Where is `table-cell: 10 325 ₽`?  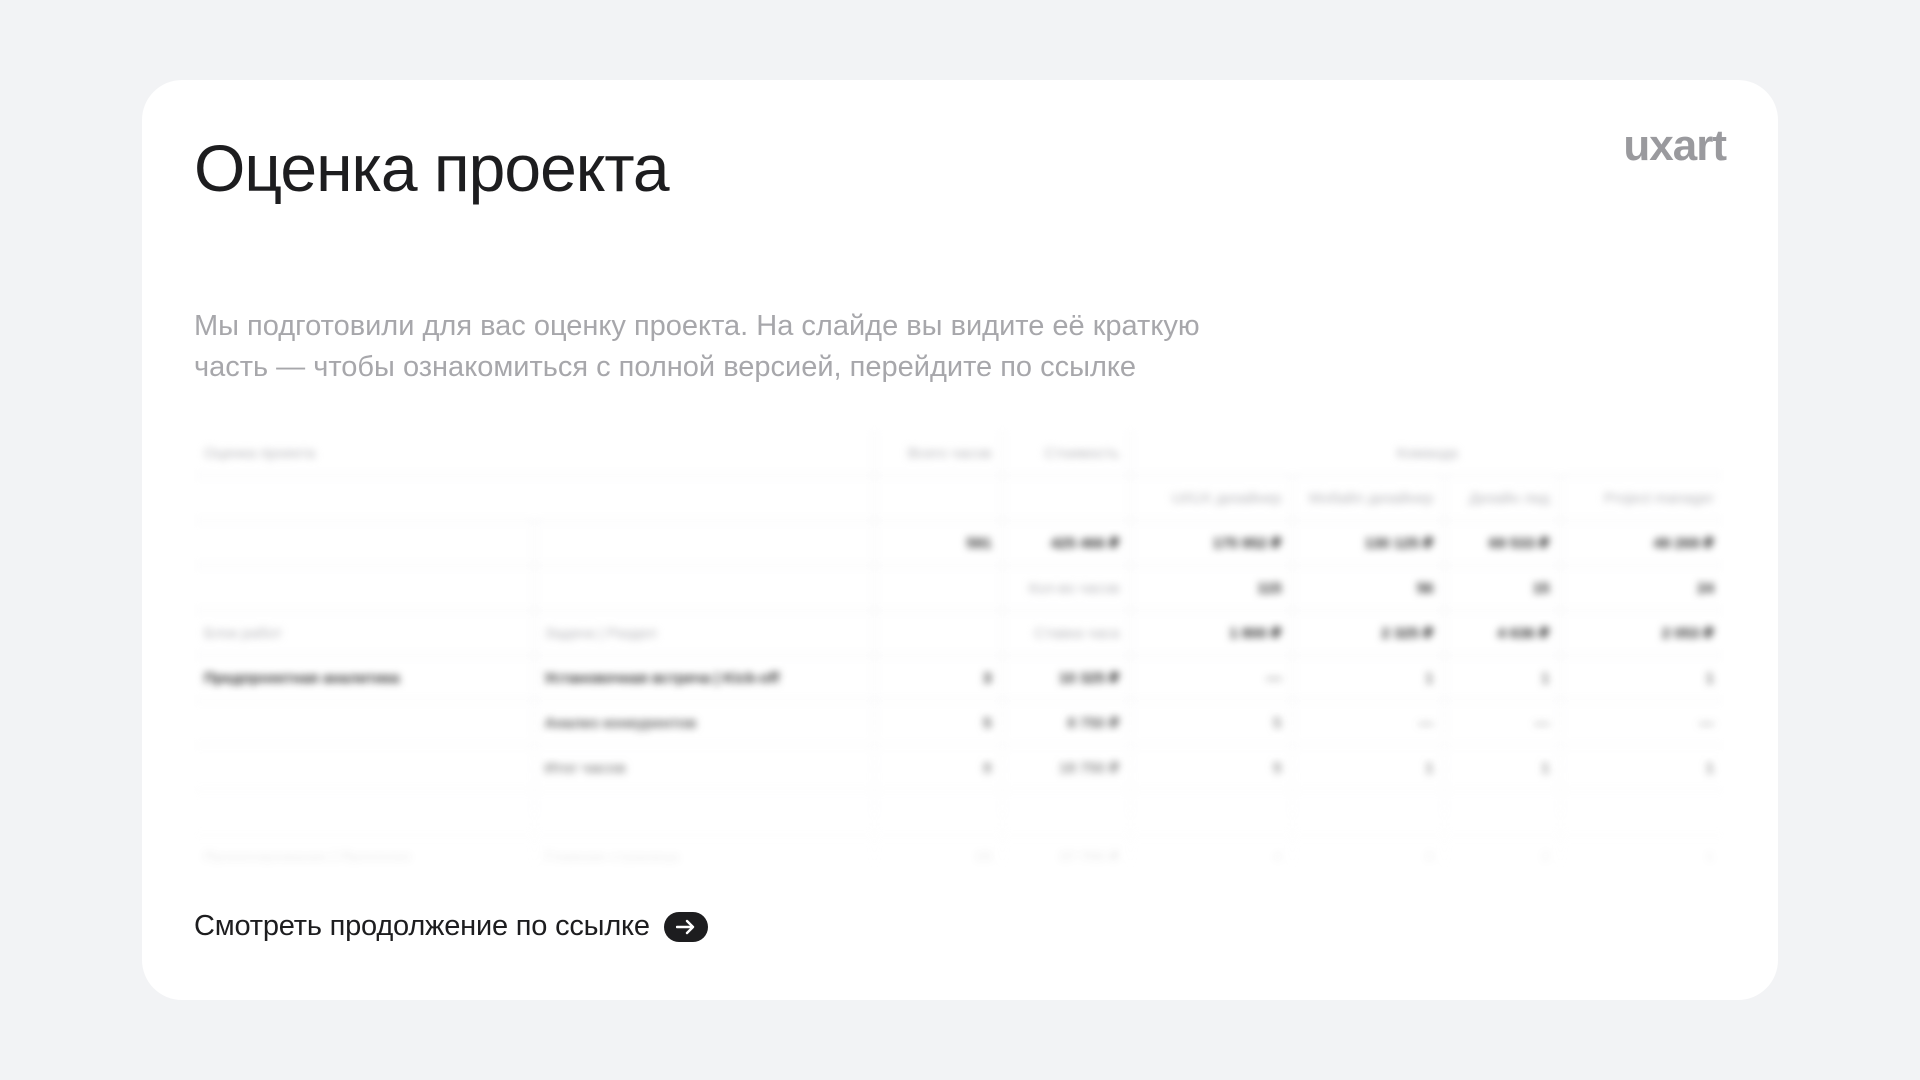
table-cell: 10 325 ₽ is located at coordinates (1066, 678).